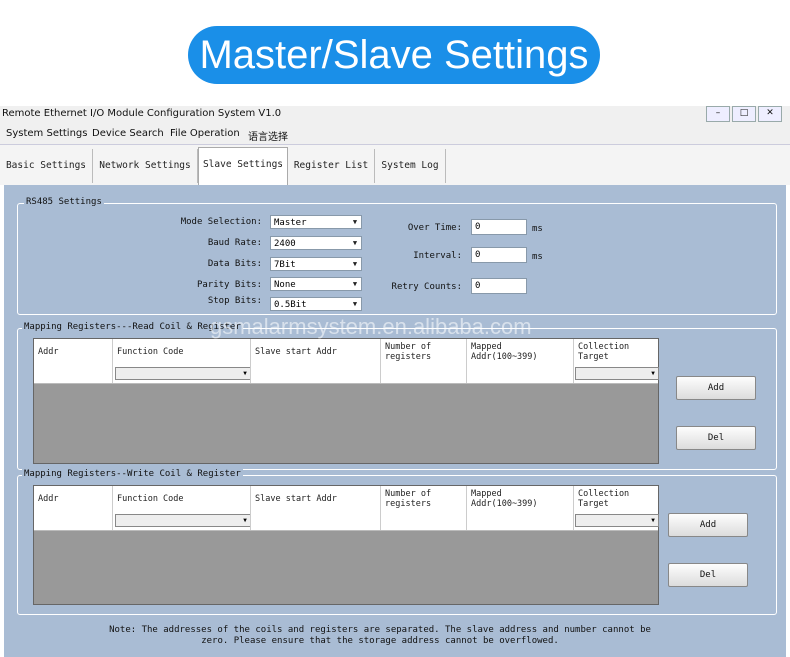 This screenshot has width=790, height=657. Describe the element at coordinates (316, 284) in the screenshot. I see `parity-select: None ▼` at that location.